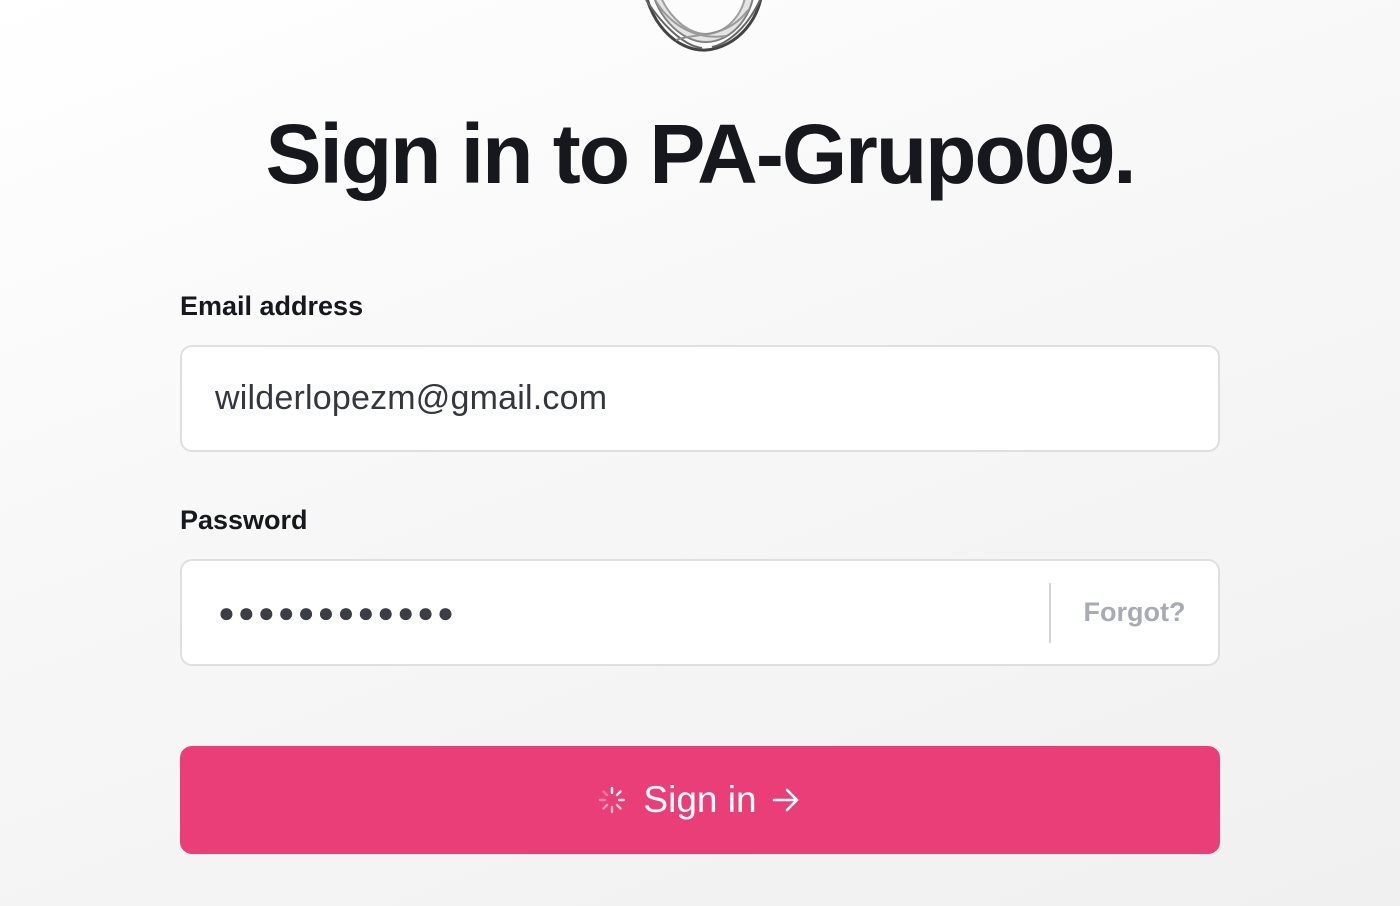 The height and width of the screenshot is (906, 1400). What do you see at coordinates (394, 398) in the screenshot?
I see `email-value: wilderlopezm@gmail.com` at bounding box center [394, 398].